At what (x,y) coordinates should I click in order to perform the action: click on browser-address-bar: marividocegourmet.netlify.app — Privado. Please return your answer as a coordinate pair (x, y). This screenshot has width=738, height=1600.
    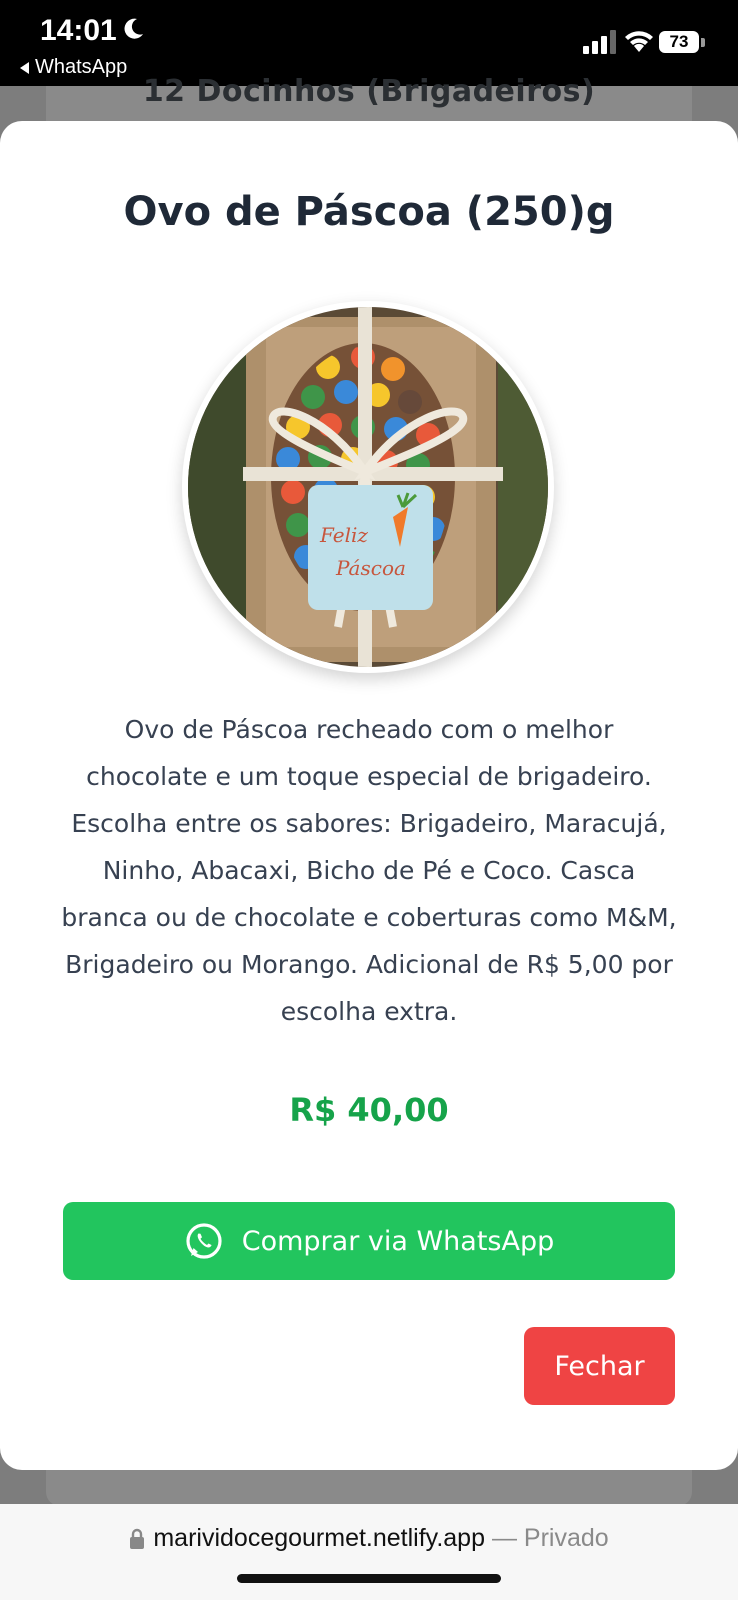
    Looking at the image, I should click on (369, 1552).